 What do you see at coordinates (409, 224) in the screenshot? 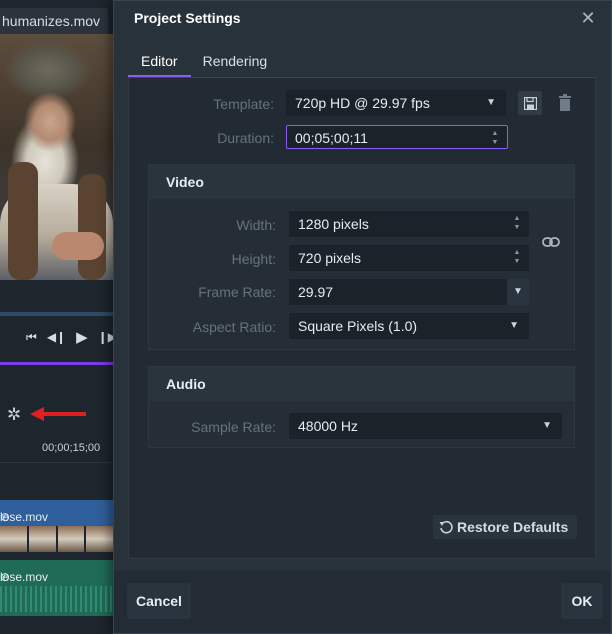
I see `width-input: 1280 pixels ▲ ▼` at bounding box center [409, 224].